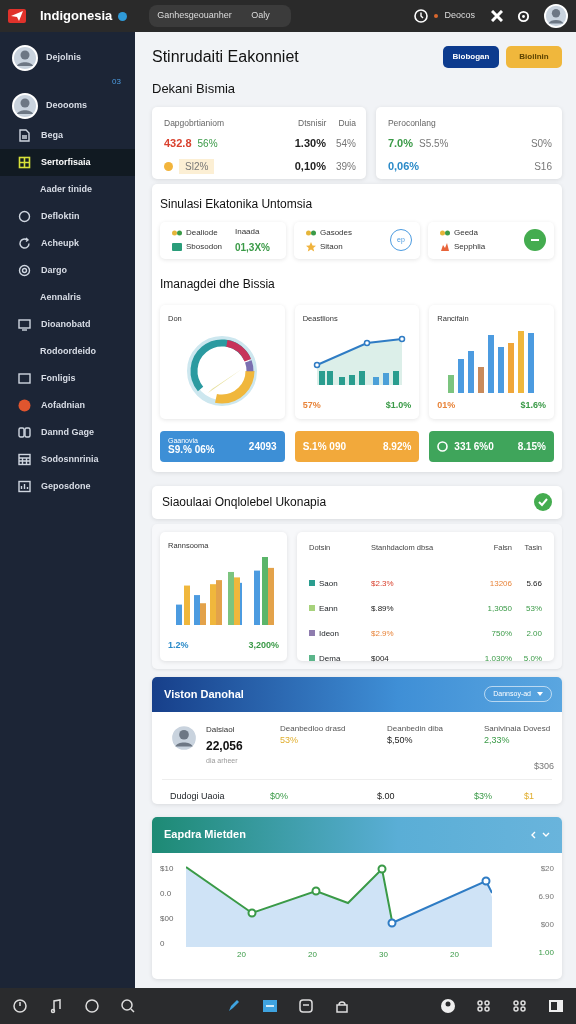 This screenshot has height=1024, width=576. I want to click on chart-label: 1.2%, so click(178, 645).